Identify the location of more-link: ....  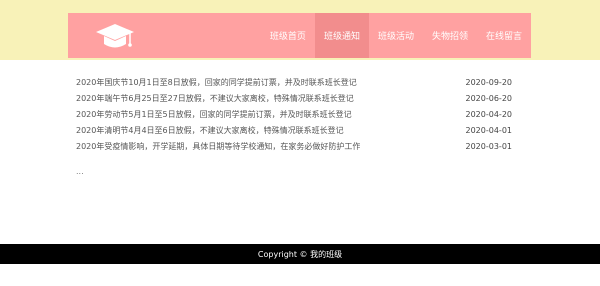
(80, 171).